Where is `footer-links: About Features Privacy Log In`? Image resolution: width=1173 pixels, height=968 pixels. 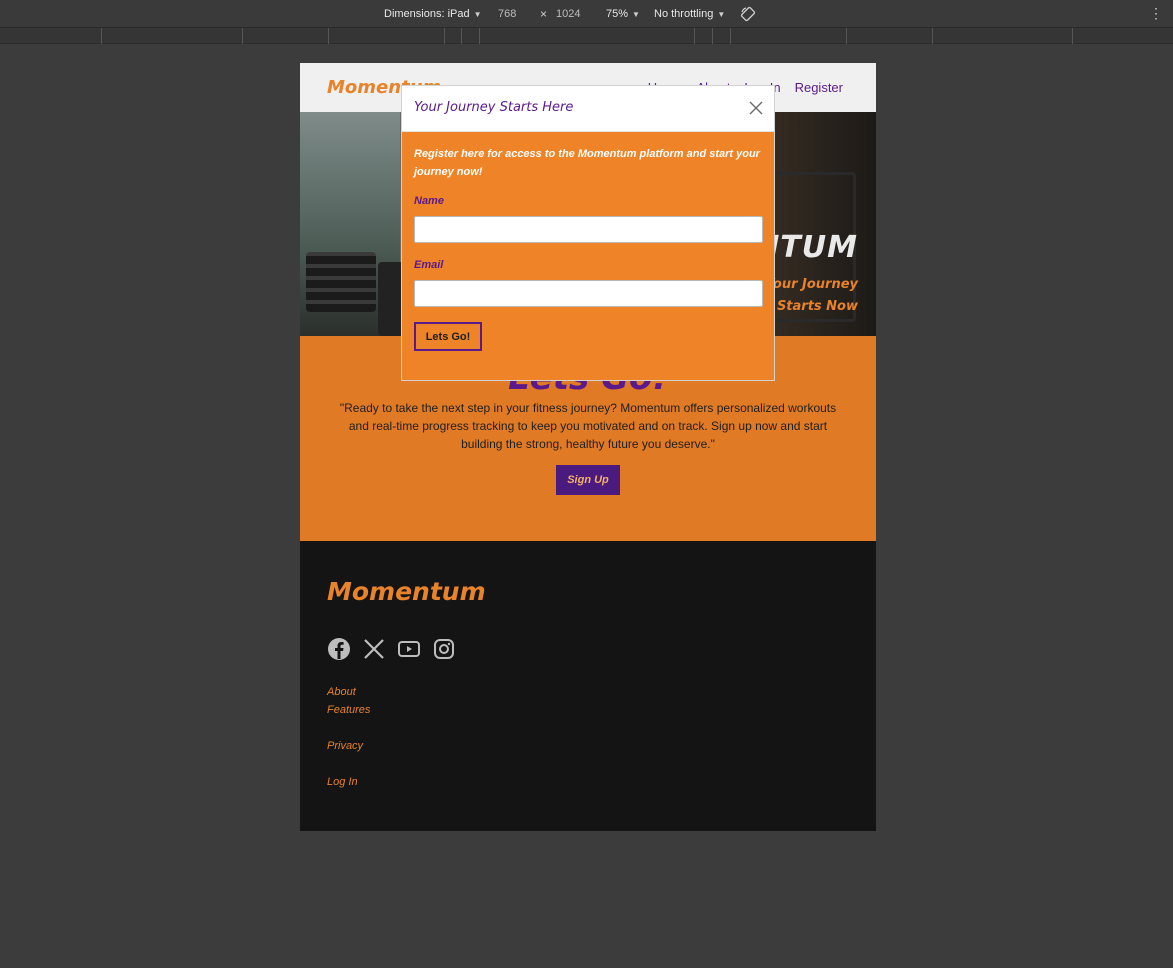 footer-links: About Features Privacy Log In is located at coordinates (348, 737).